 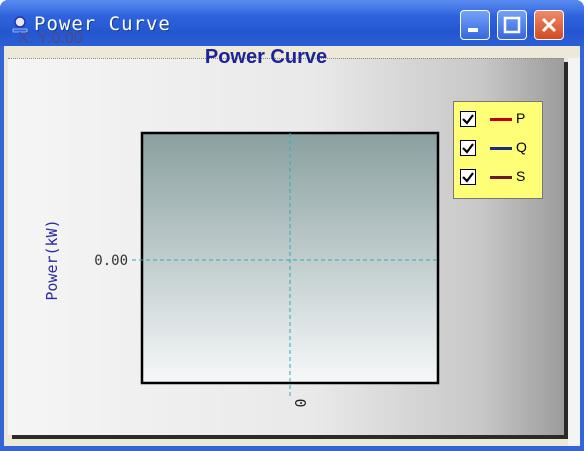 I want to click on legend-item-s: S, so click(x=500, y=179).